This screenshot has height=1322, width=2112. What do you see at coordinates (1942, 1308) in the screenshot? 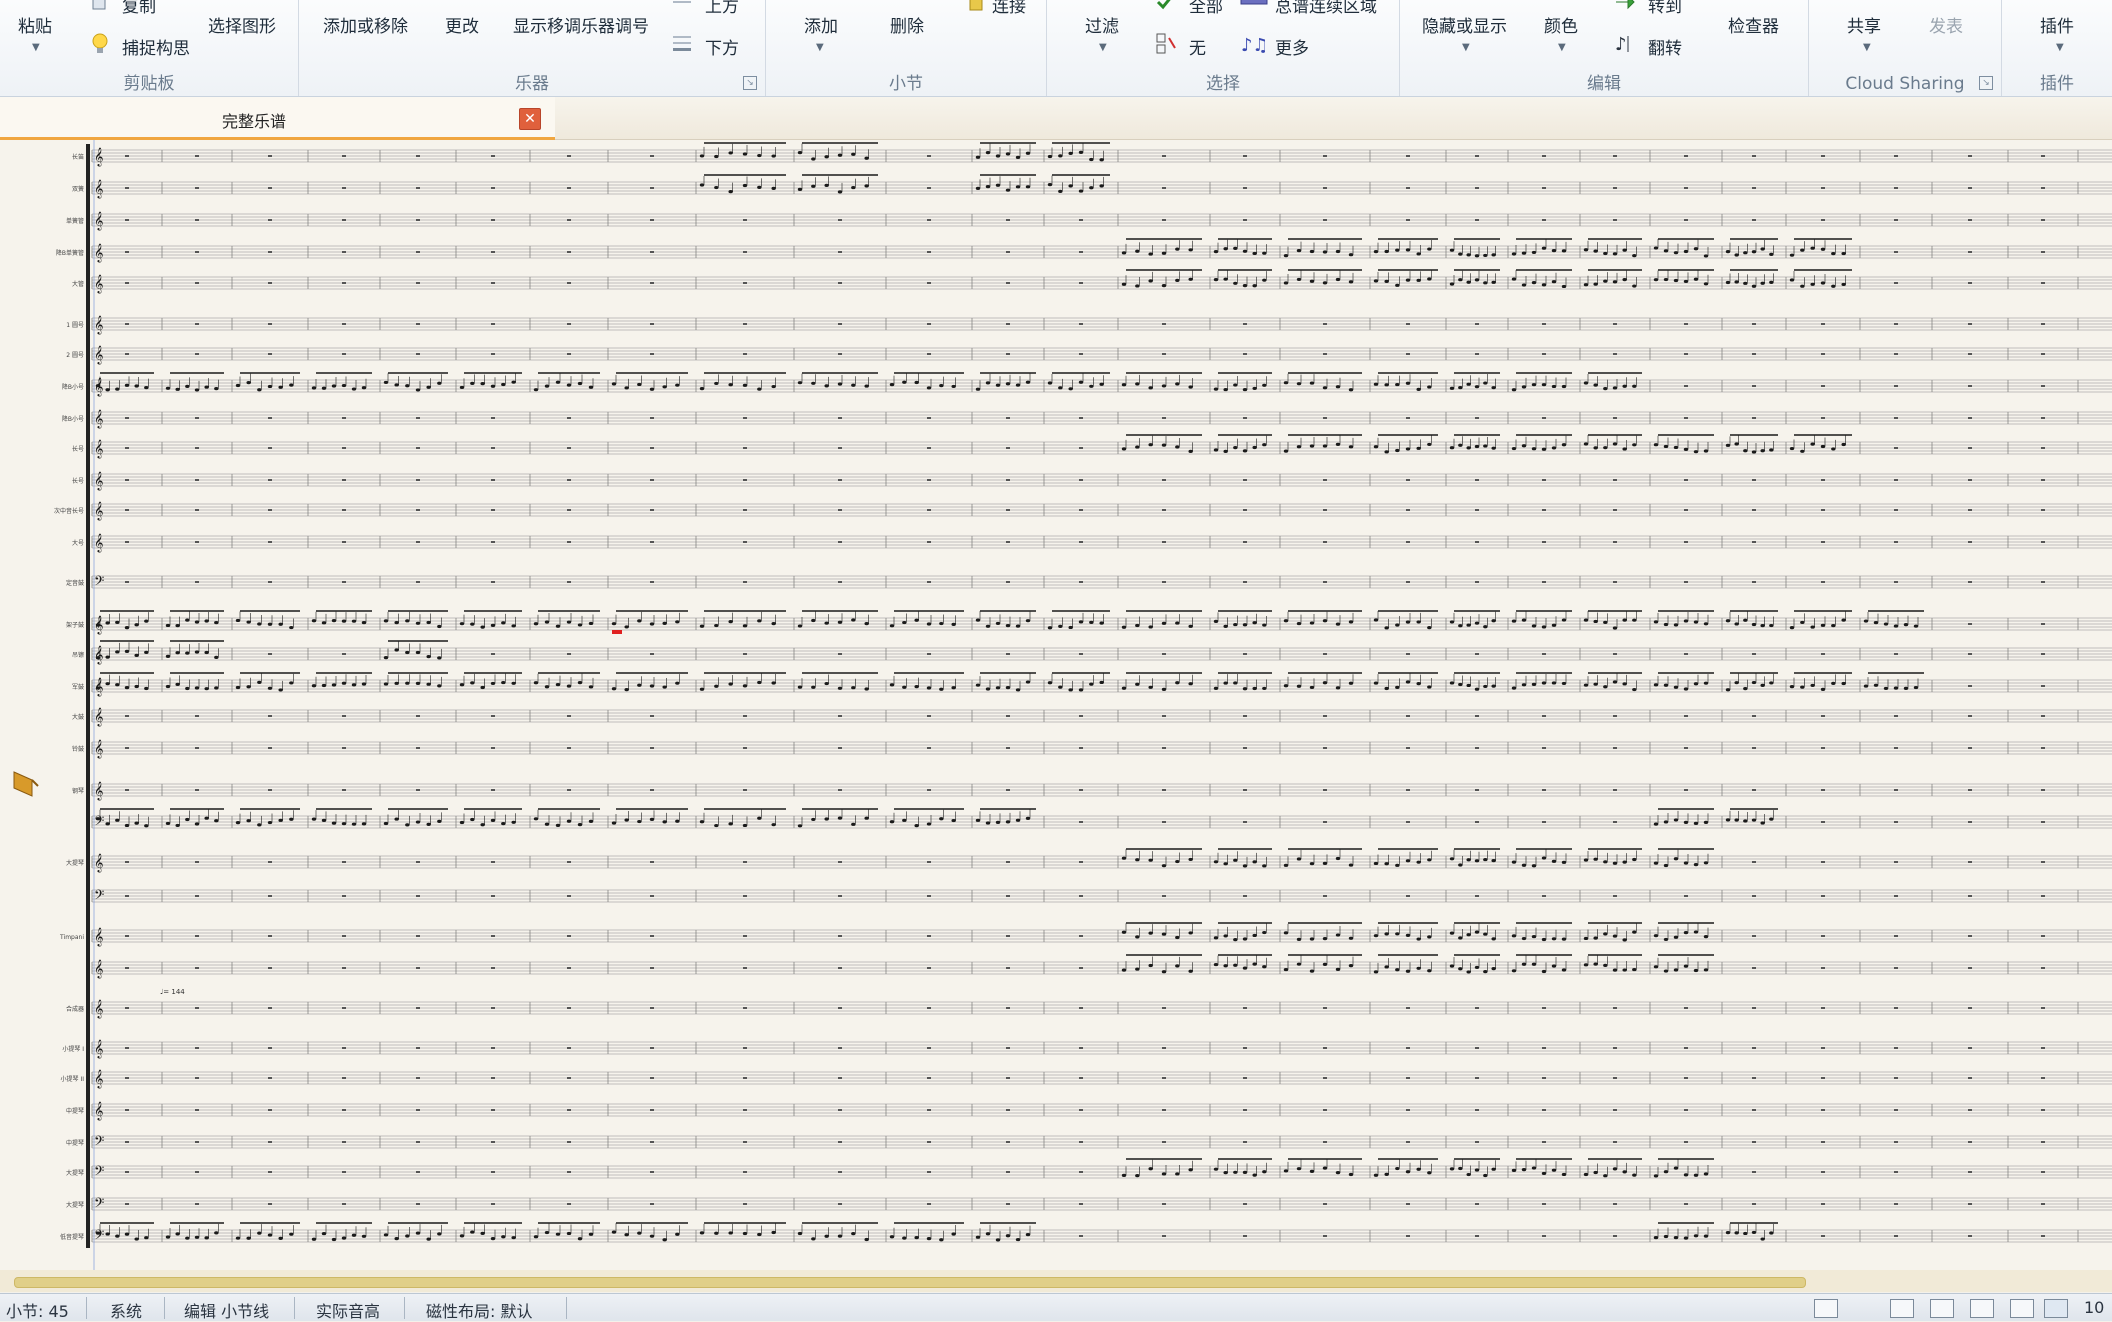
I see `view-two-pages-icon` at bounding box center [1942, 1308].